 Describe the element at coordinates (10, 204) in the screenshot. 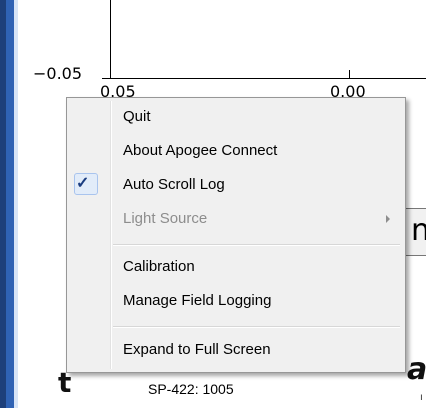

I see `window-frame-left-border` at that location.